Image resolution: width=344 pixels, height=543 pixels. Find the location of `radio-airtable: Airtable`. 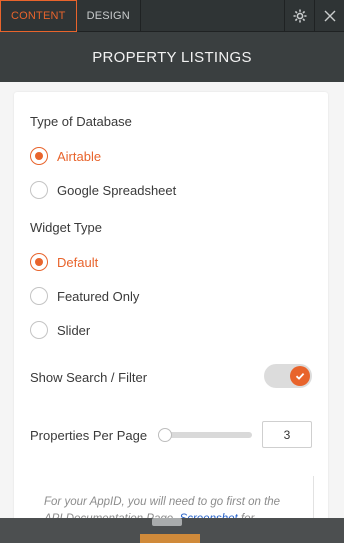

radio-airtable: Airtable is located at coordinates (65, 156).